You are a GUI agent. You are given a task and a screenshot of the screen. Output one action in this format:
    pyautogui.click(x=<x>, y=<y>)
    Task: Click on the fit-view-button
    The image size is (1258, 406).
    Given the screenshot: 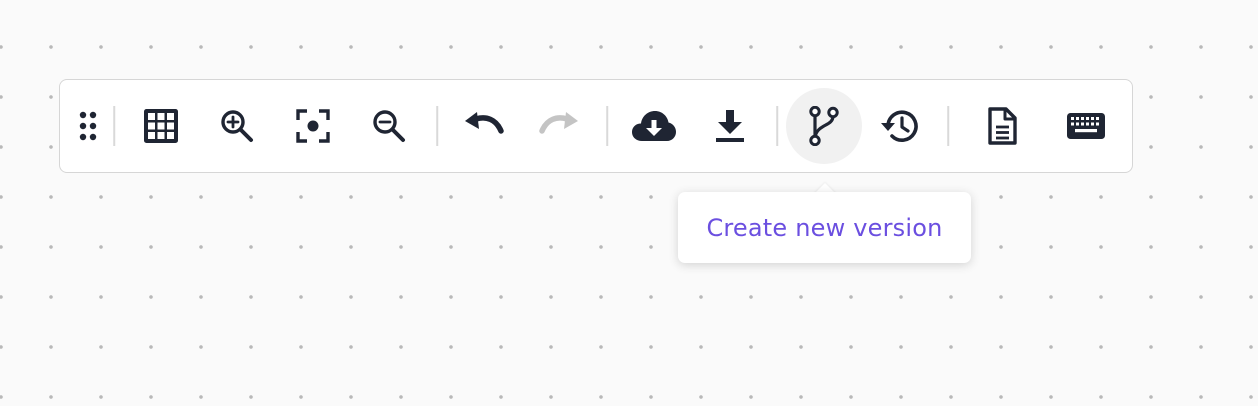 What is the action you would take?
    pyautogui.click(x=313, y=126)
    